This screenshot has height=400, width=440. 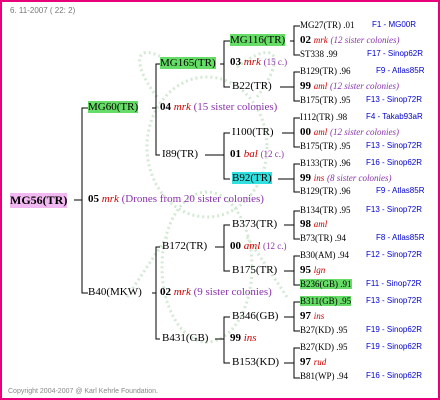 What do you see at coordinates (345, 301) in the screenshot?
I see `gen5-val-12: .95` at bounding box center [345, 301].